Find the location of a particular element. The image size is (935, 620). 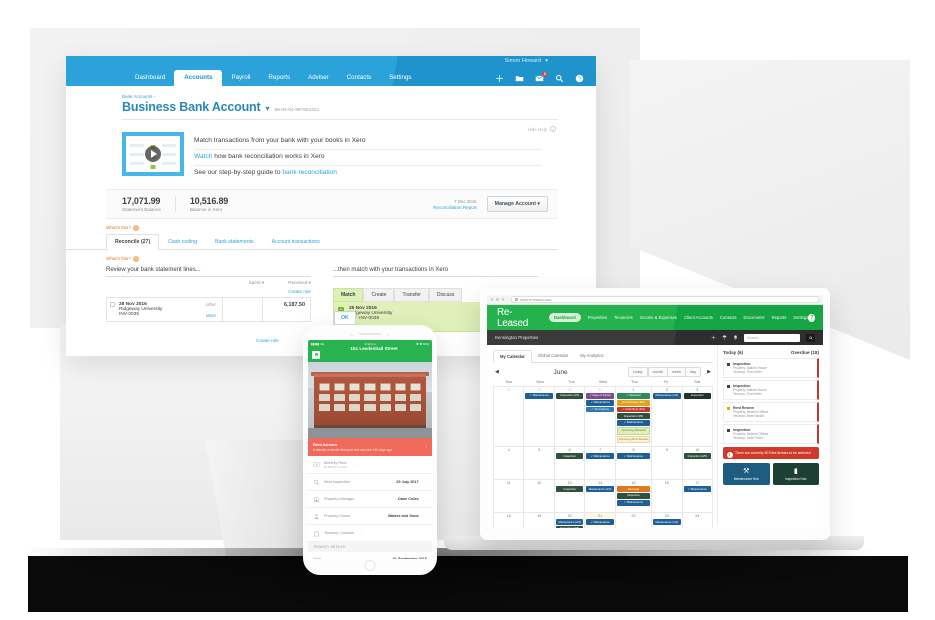

xero-nav-item-dashboard: Dashboard is located at coordinates (150, 78).